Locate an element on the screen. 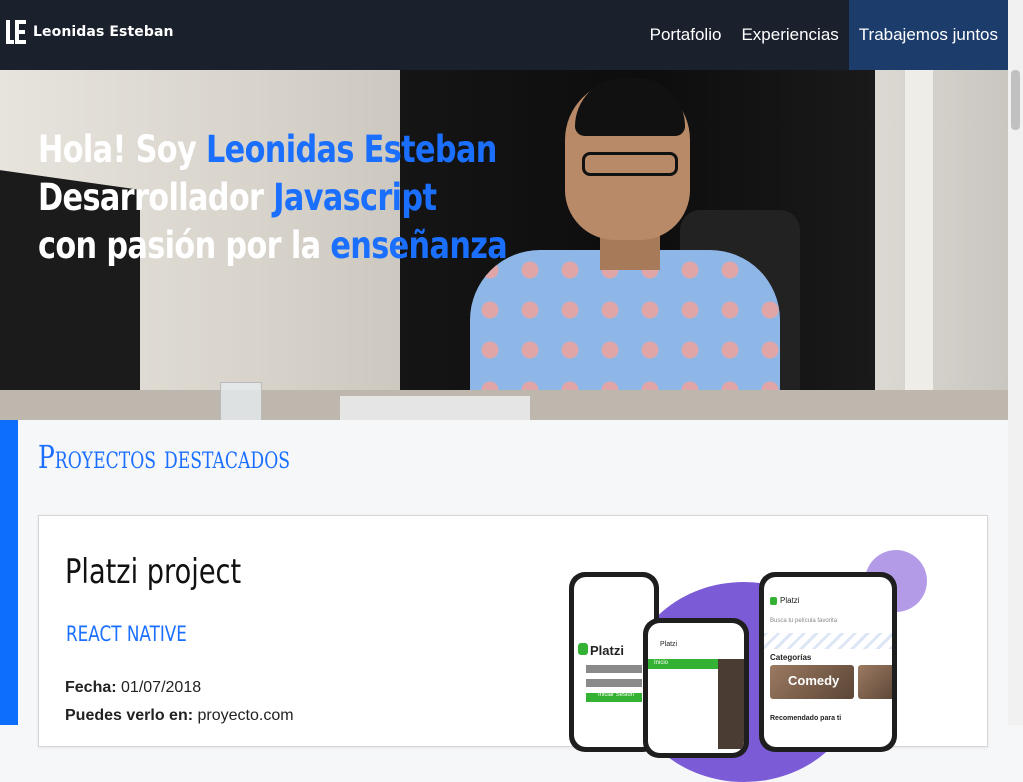  mockup-tile-label: Comedy is located at coordinates (814, 680).